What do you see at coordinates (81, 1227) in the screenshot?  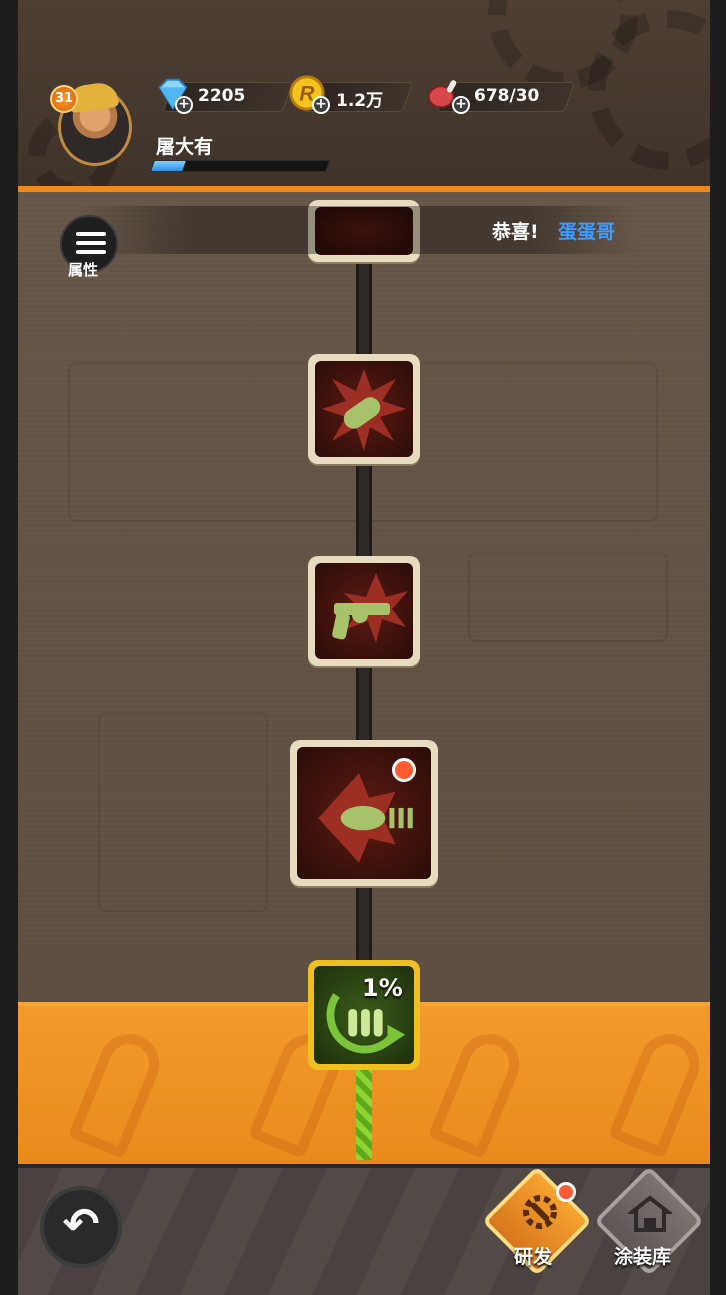 I see `back-button: ↶` at bounding box center [81, 1227].